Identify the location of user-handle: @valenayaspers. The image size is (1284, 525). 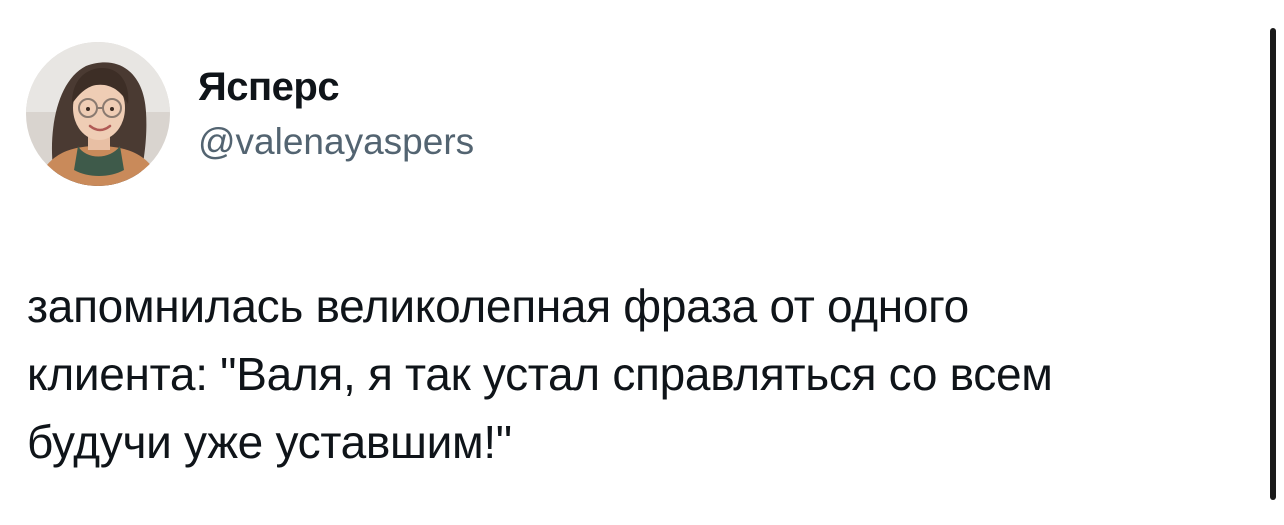
(336, 142).